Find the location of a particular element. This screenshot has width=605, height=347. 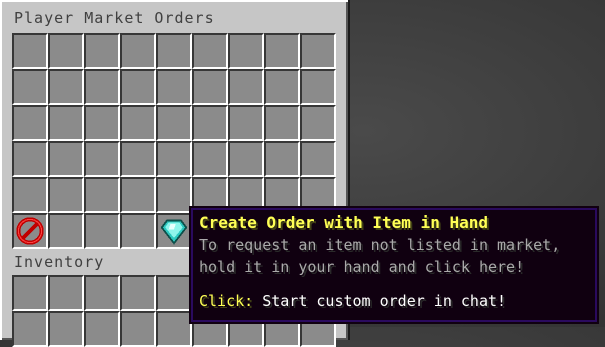

create-order-slot is located at coordinates (174, 231).